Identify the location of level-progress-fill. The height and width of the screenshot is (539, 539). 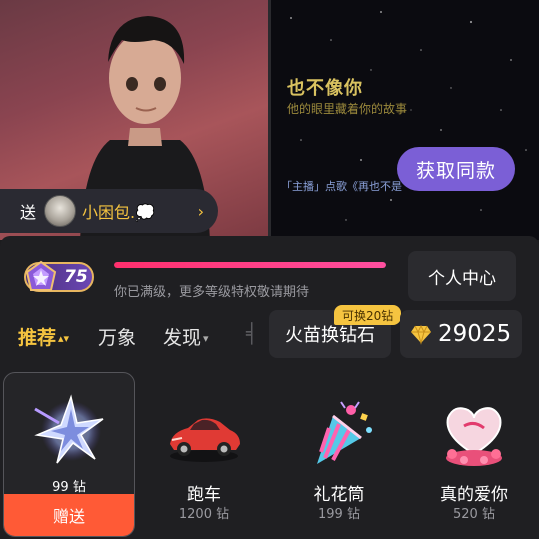
(250, 265).